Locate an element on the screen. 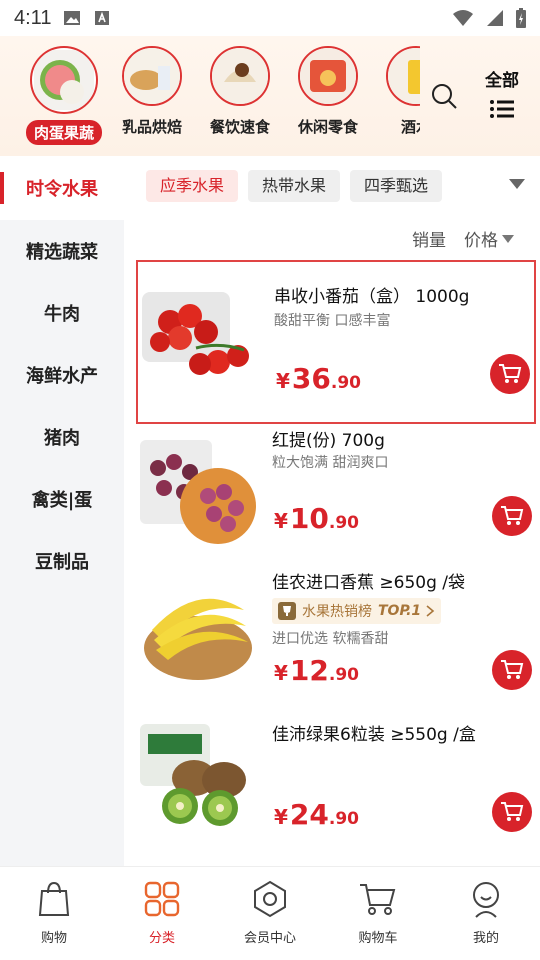 The image size is (540, 960). product-card-cherry-tomato: 串收小番茄（盒） 1000g 酸甜平衡 口感丰富 ¥ 36 .90 is located at coordinates (336, 342).